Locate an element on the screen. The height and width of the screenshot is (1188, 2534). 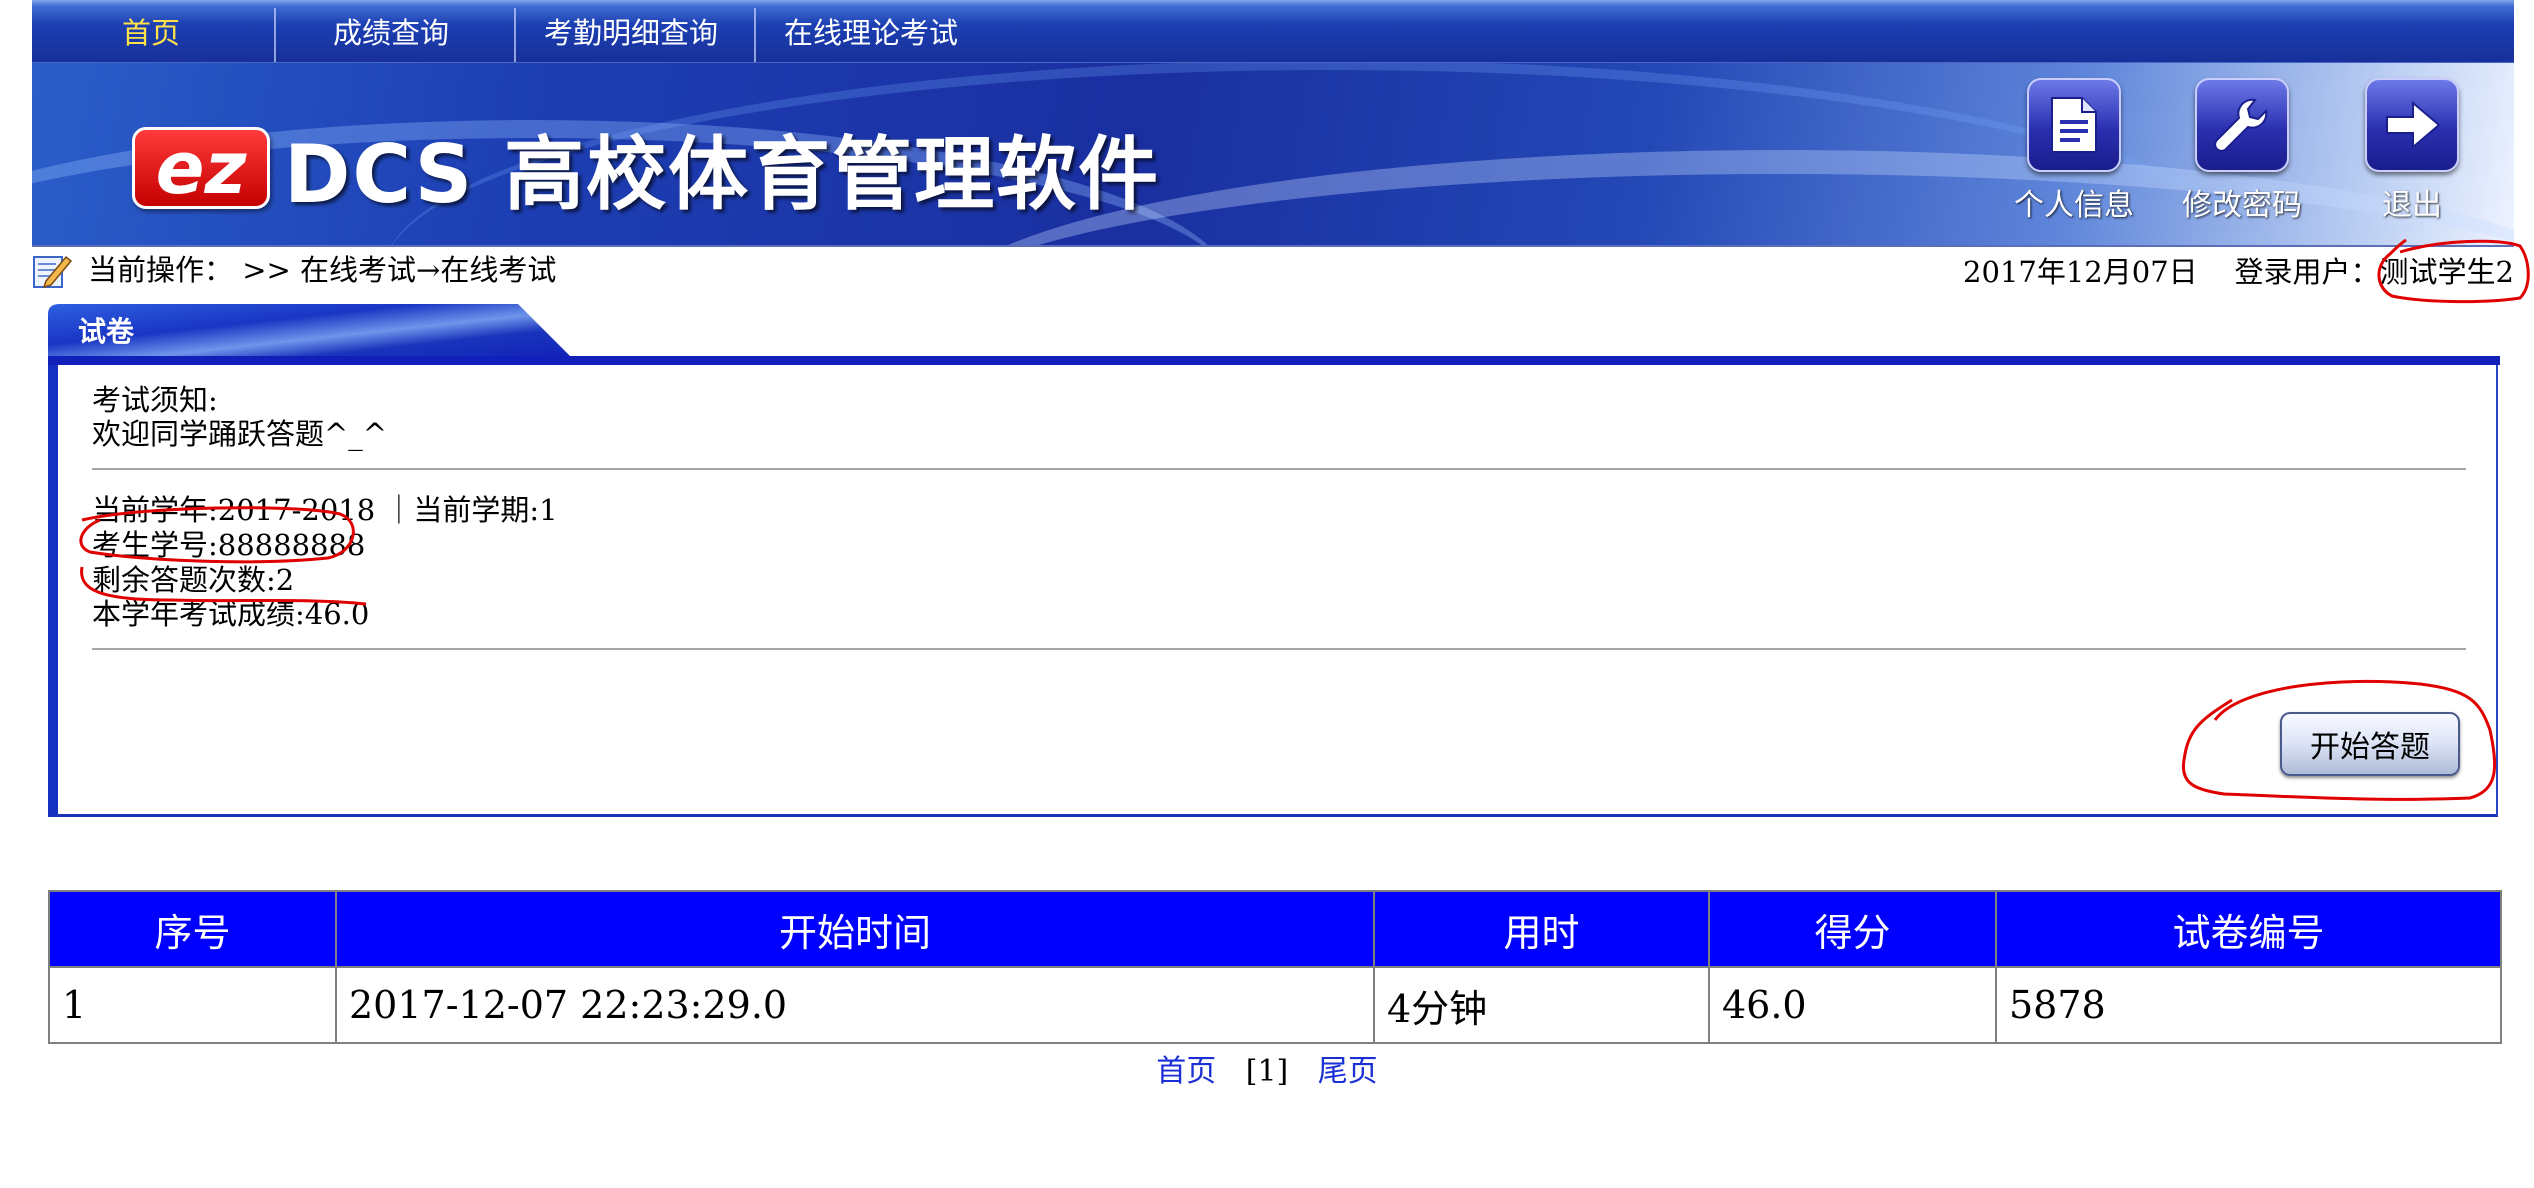
breadcrumb: 当前操作： >> 在线考试→在线考试 is located at coordinates (322, 270).